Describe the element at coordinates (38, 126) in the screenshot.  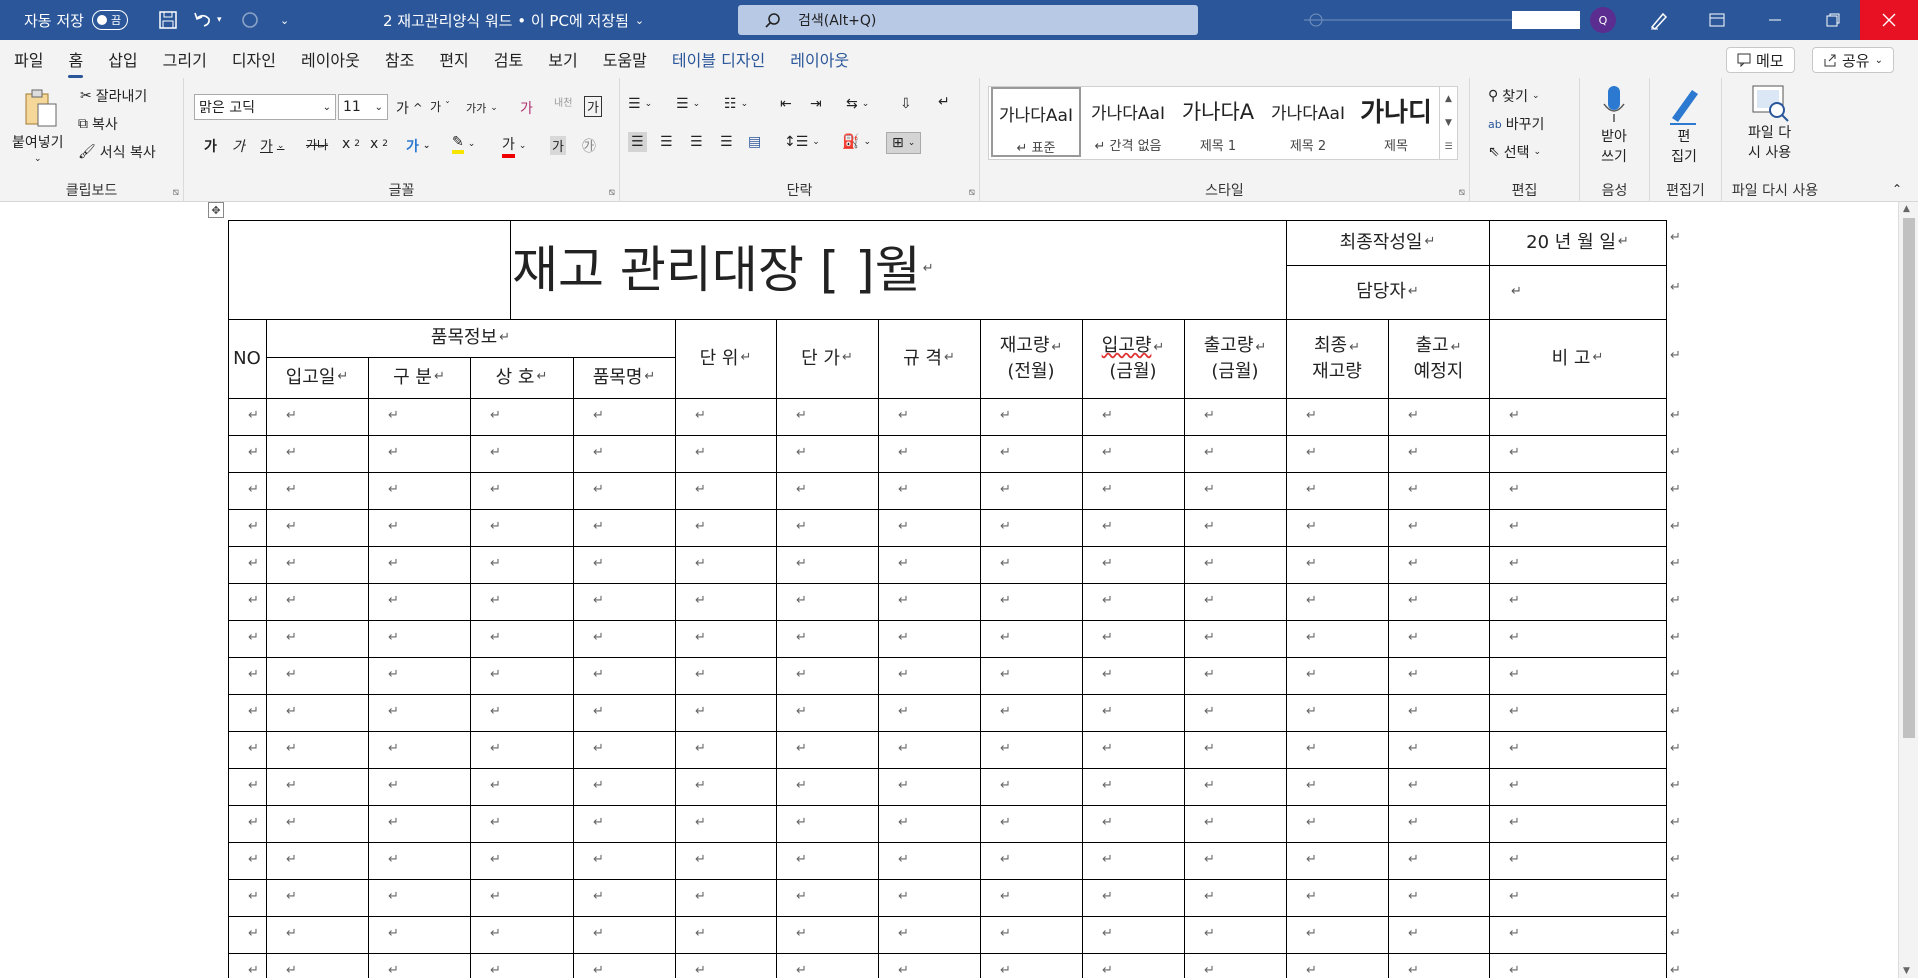
I see `paste-button: 붙여넣기 ⌄` at that location.